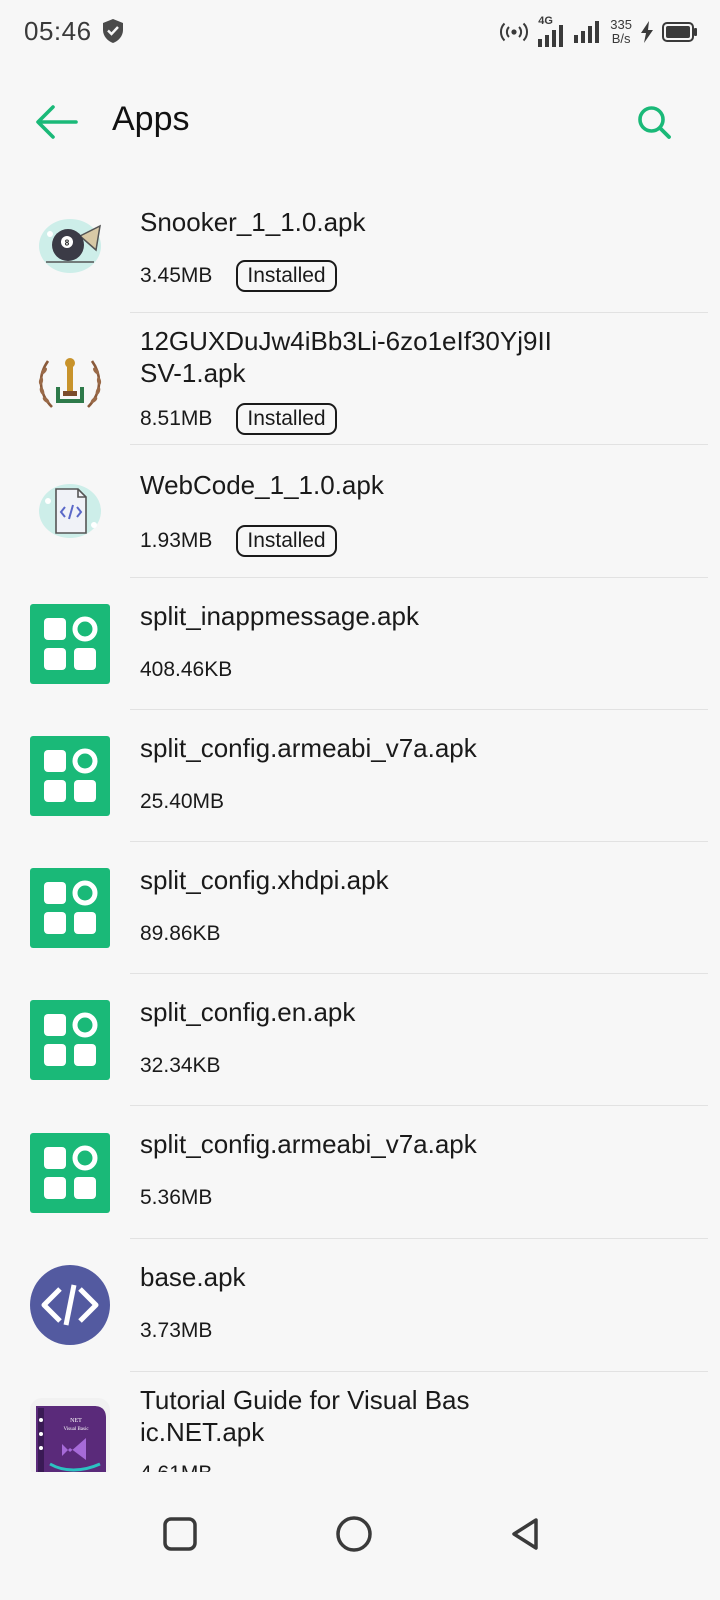  I want to click on app-meta: 25.40MB, so click(182, 802).